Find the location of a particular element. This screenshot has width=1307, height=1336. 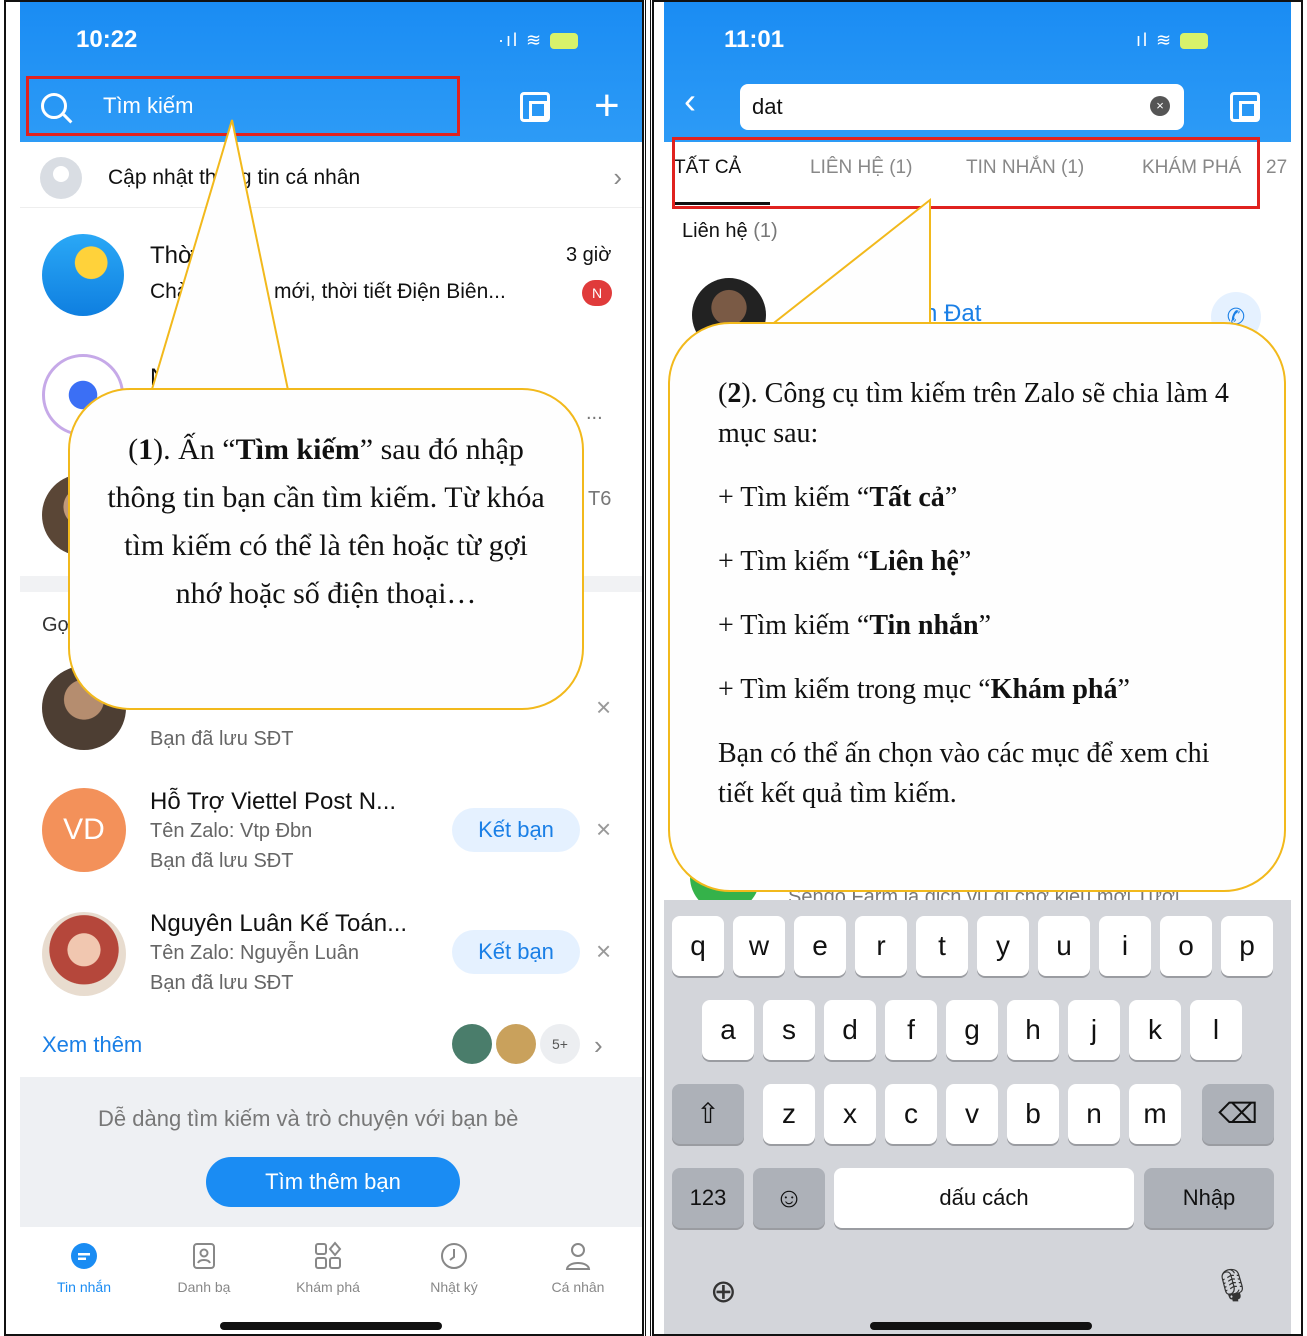

enter-key: Nhập is located at coordinates (1209, 1198).